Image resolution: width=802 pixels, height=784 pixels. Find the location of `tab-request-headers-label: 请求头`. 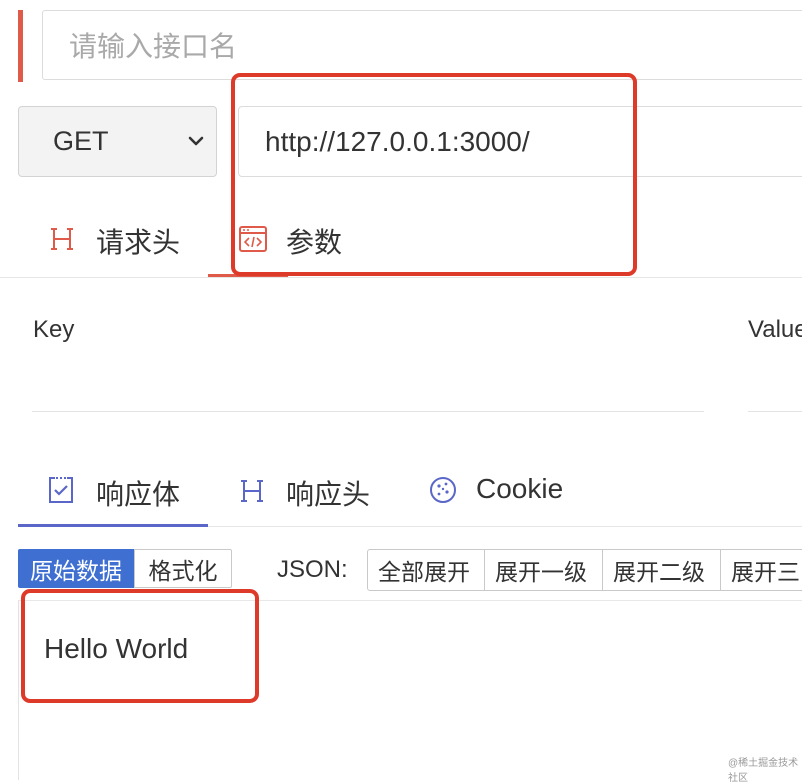

tab-request-headers-label: 请求头 is located at coordinates (138, 242).